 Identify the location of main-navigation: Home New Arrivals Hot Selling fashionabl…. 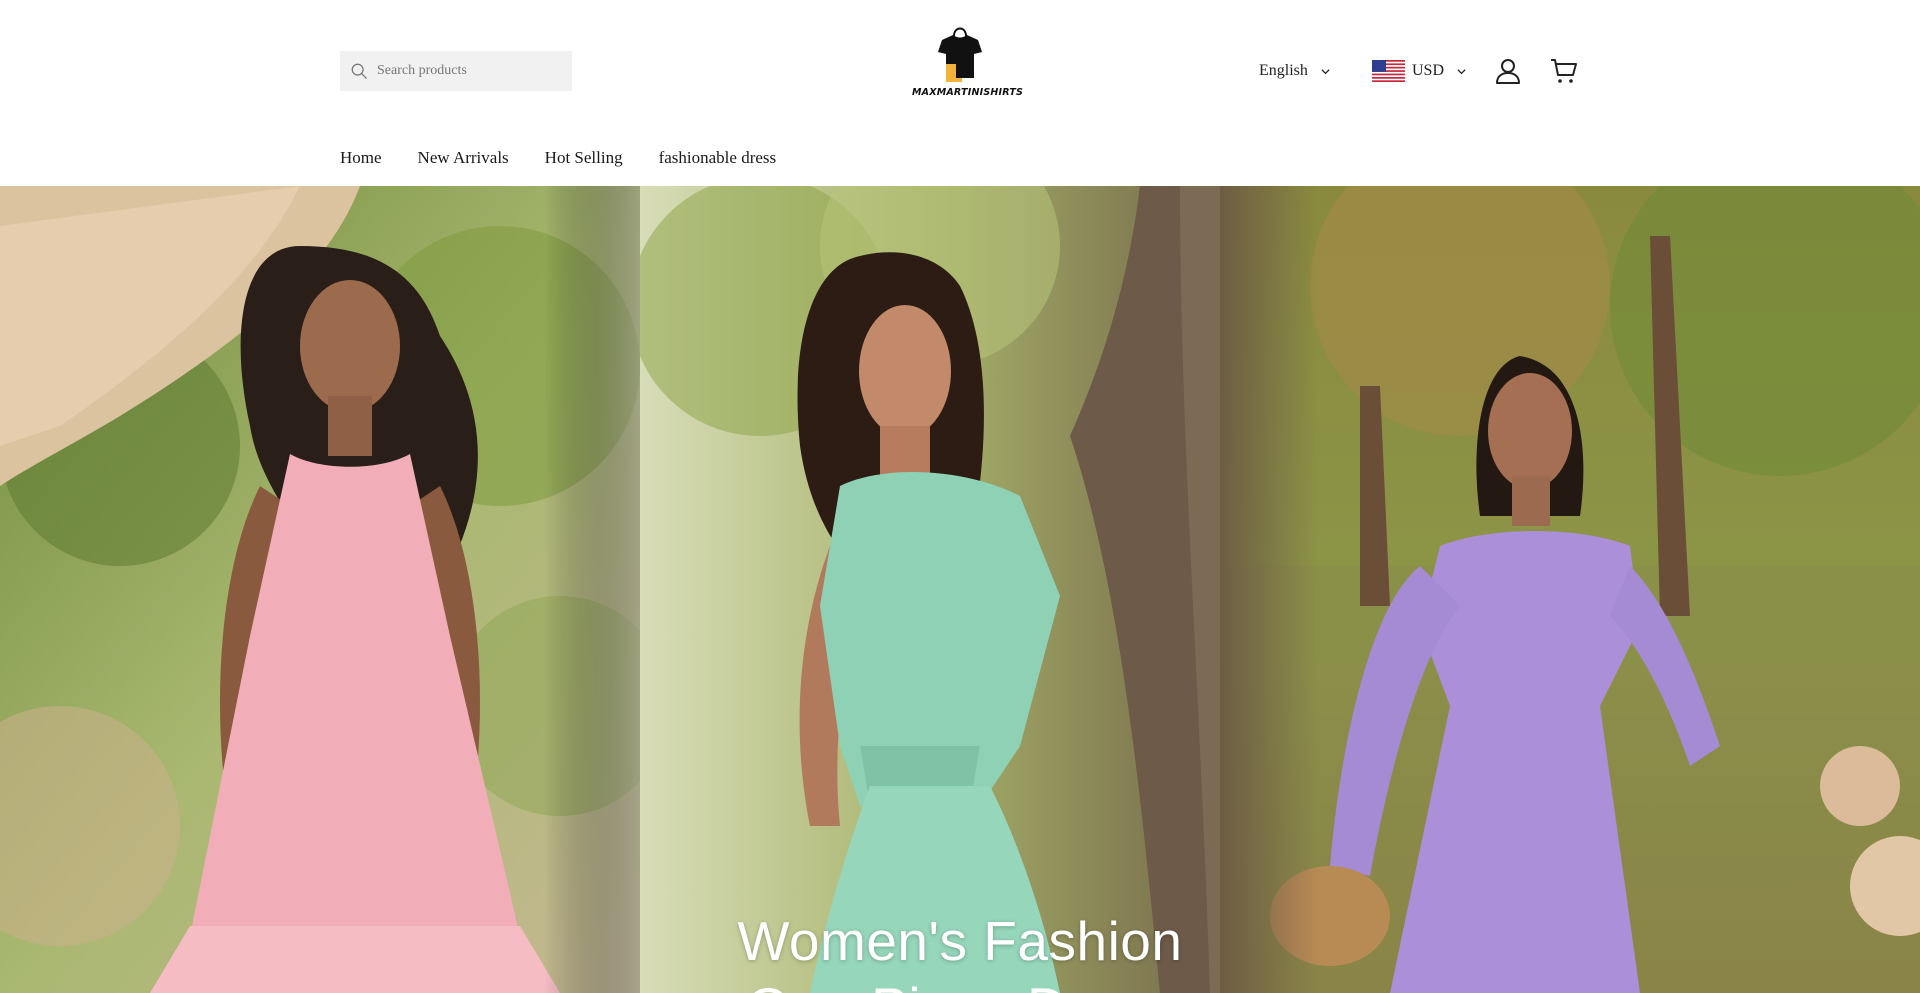
(576, 159).